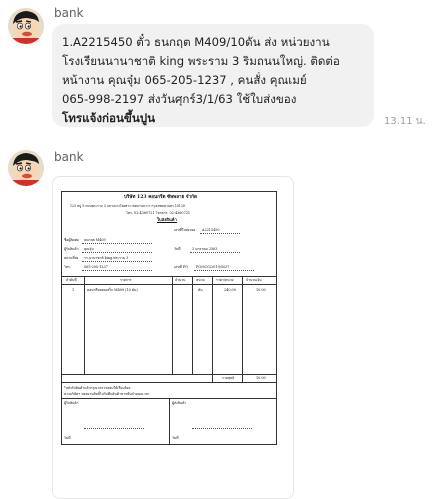 The image size is (437, 499). Describe the element at coordinates (405, 121) in the screenshot. I see `message-timestamp: 13.11 น.` at that location.